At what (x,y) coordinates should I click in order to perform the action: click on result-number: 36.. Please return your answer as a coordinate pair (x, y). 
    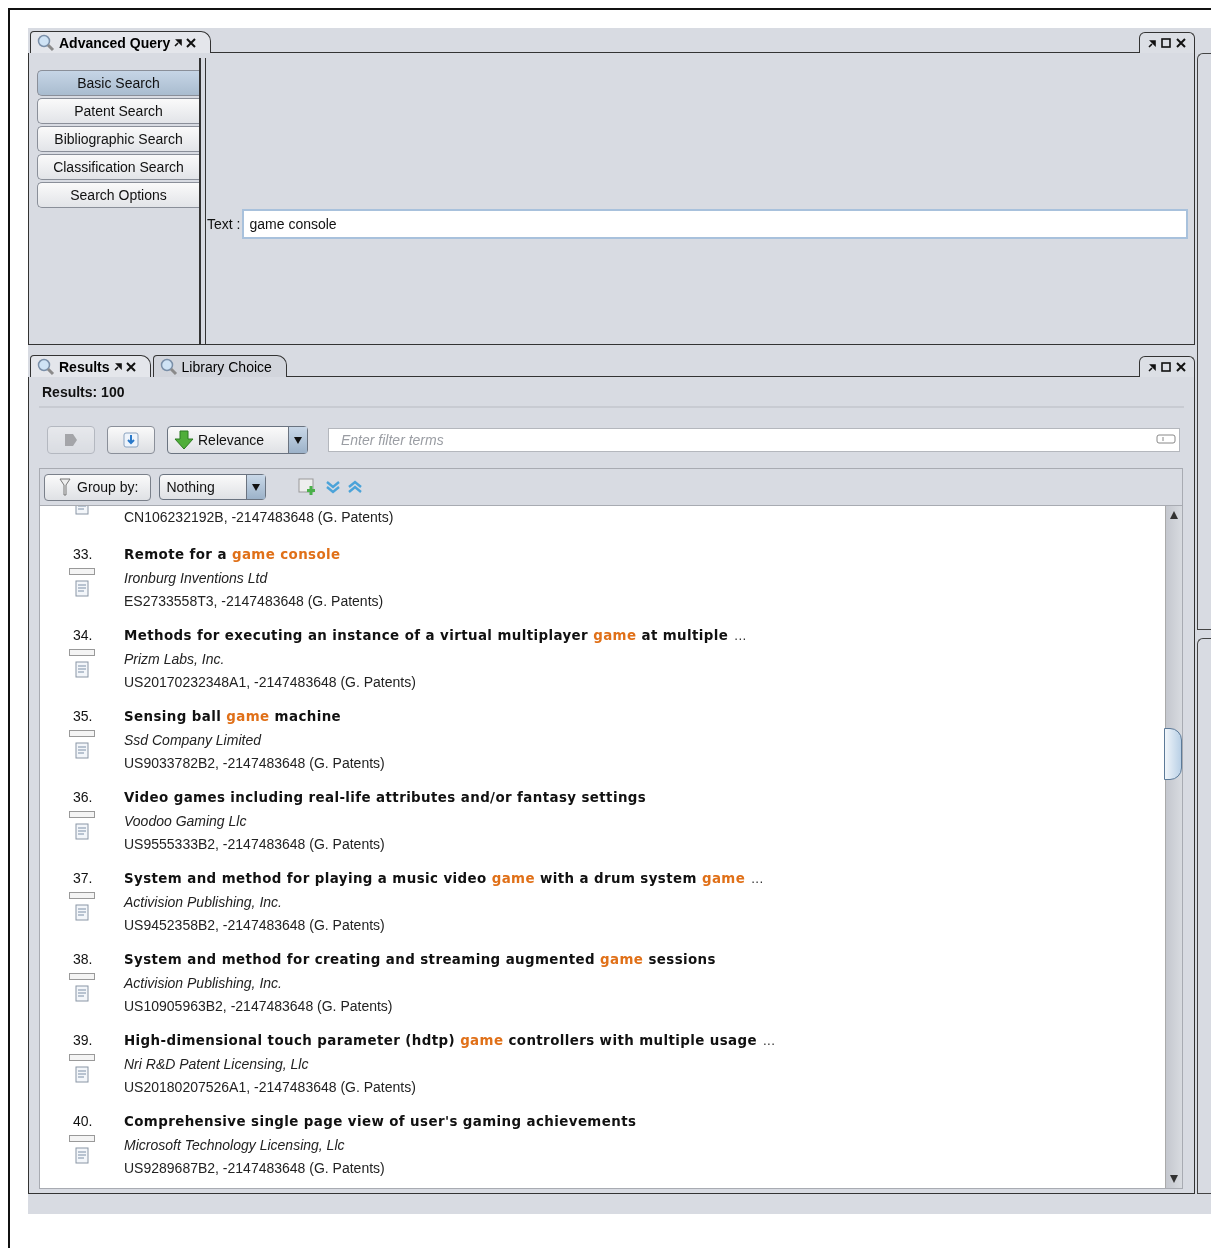
    Looking at the image, I should click on (83, 797).